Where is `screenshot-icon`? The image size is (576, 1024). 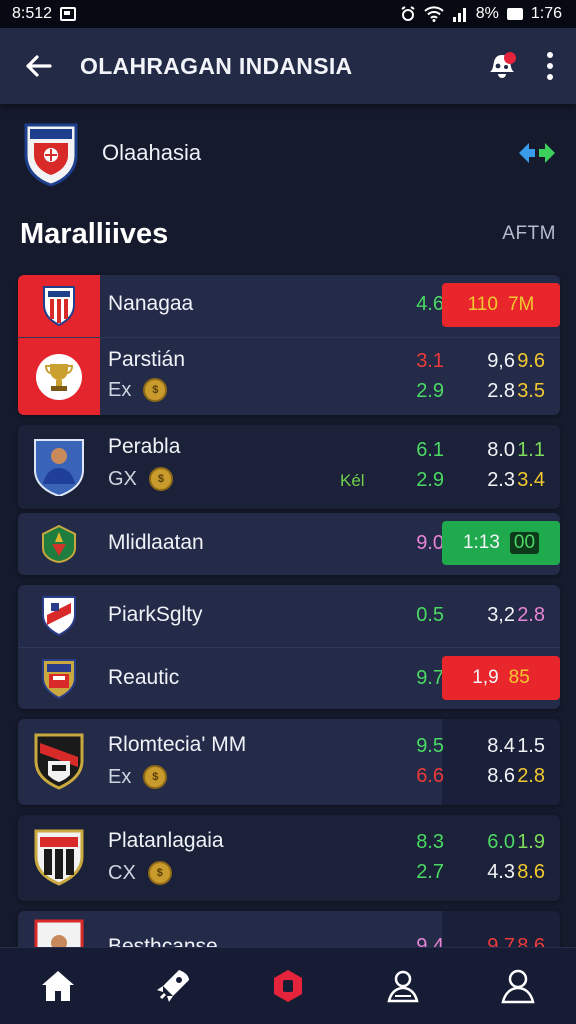 screenshot-icon is located at coordinates (68, 14).